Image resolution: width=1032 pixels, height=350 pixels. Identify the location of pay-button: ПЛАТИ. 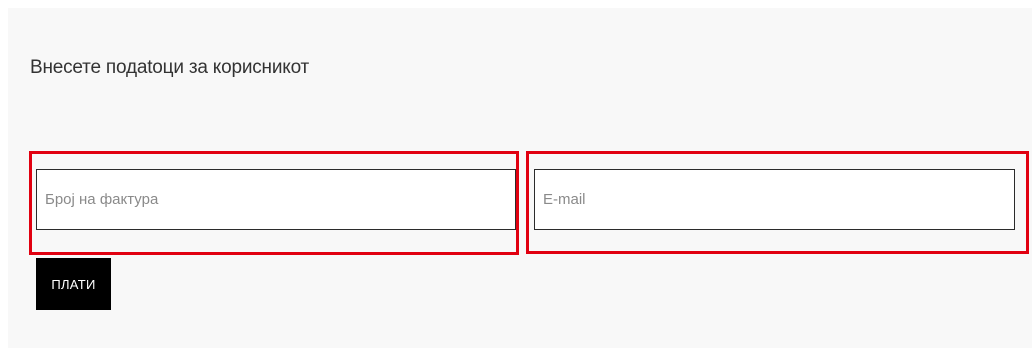
(73, 284).